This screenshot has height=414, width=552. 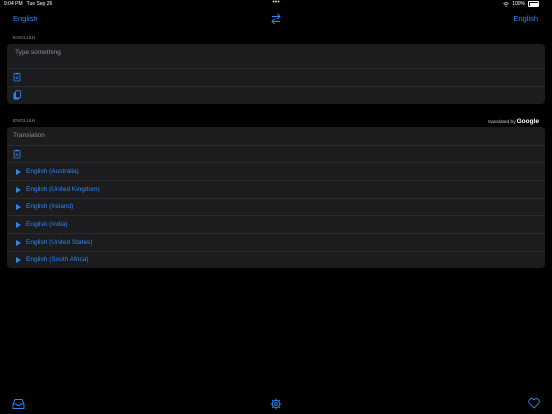 I want to click on wifi-icon, so click(x=506, y=4).